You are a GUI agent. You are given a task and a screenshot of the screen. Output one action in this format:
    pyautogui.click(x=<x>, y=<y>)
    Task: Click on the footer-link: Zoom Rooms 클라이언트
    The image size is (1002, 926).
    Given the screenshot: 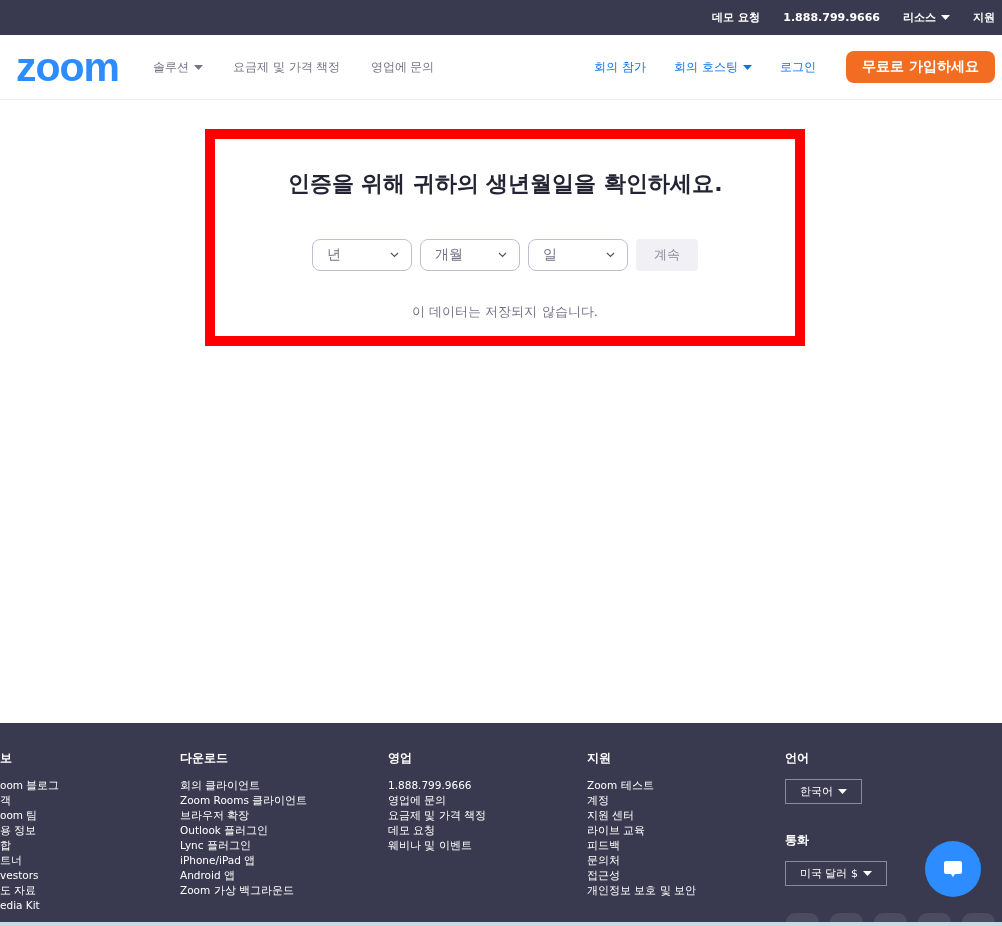 What is the action you would take?
    pyautogui.click(x=284, y=800)
    